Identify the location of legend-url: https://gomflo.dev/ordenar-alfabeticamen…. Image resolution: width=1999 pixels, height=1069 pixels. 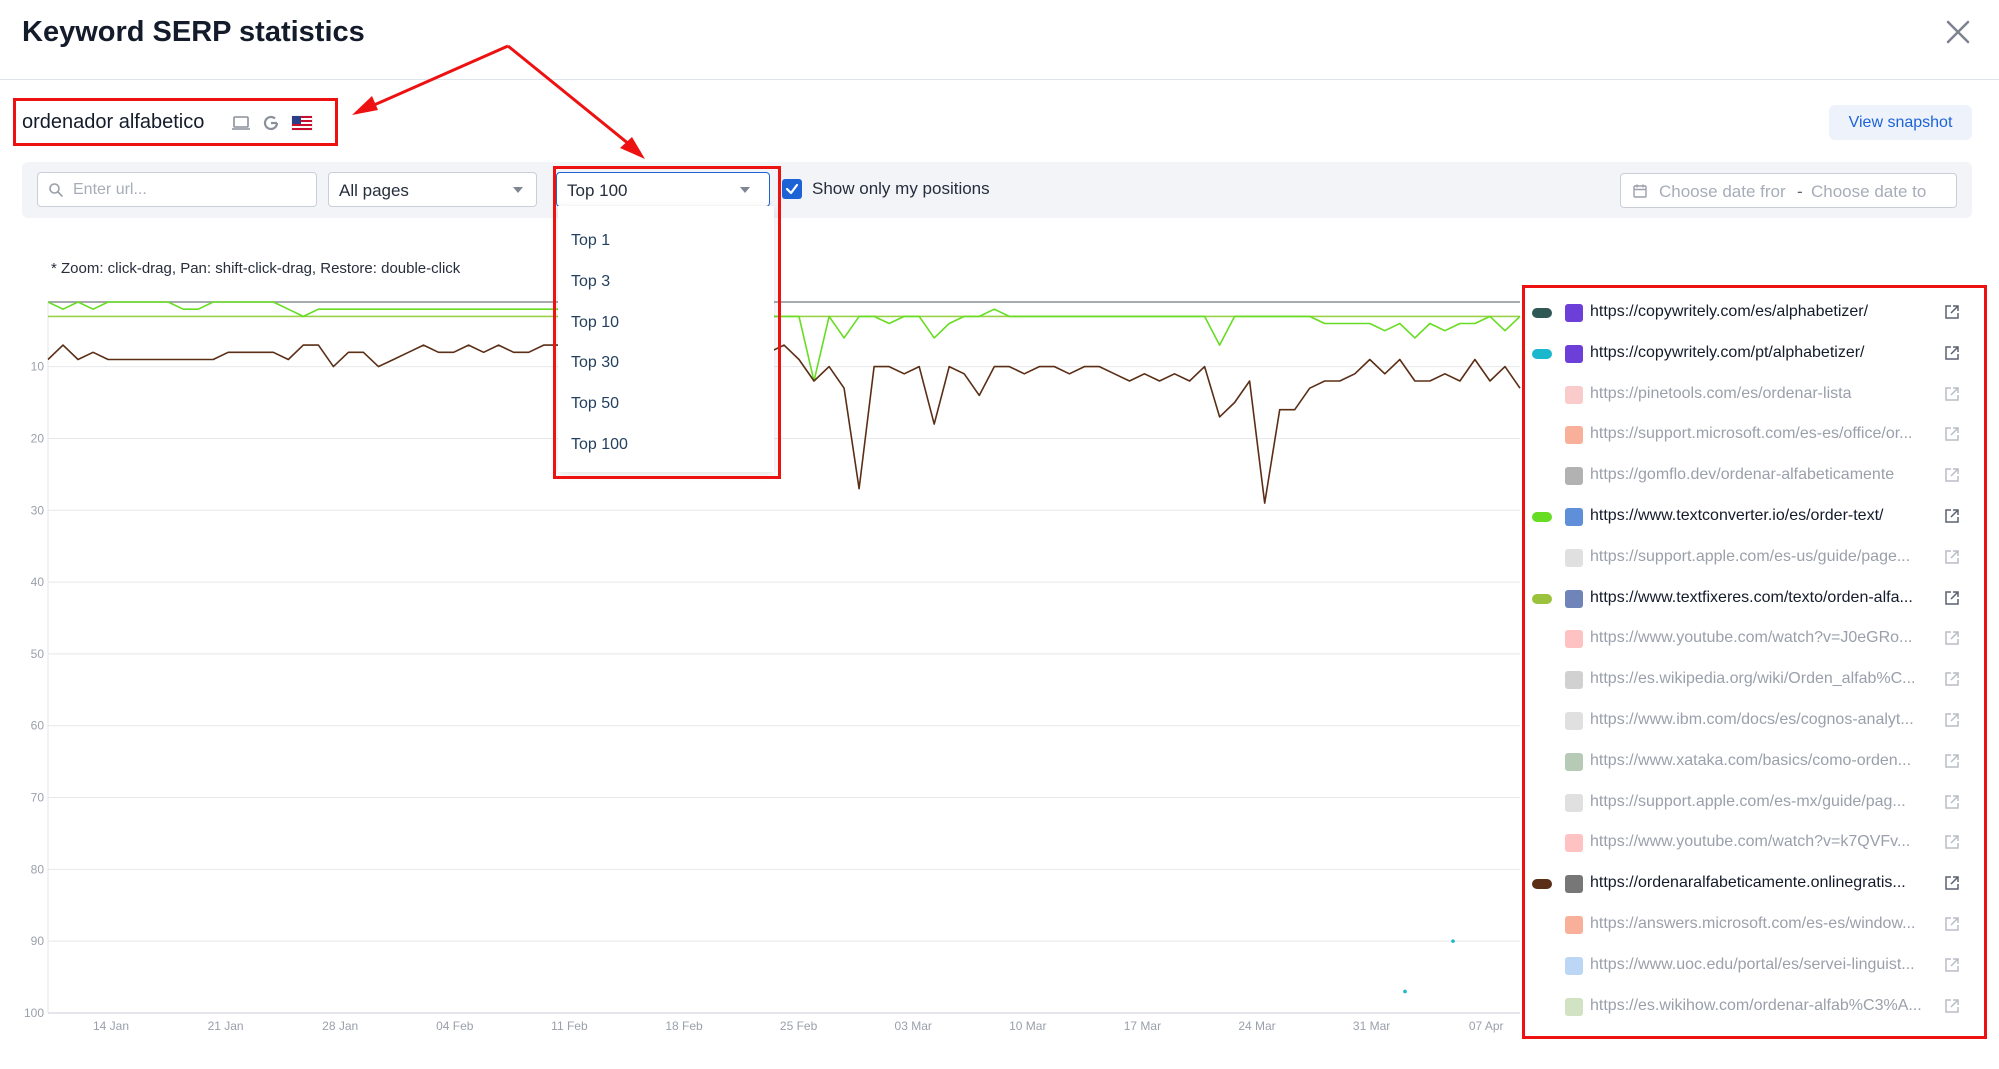
(1762, 475).